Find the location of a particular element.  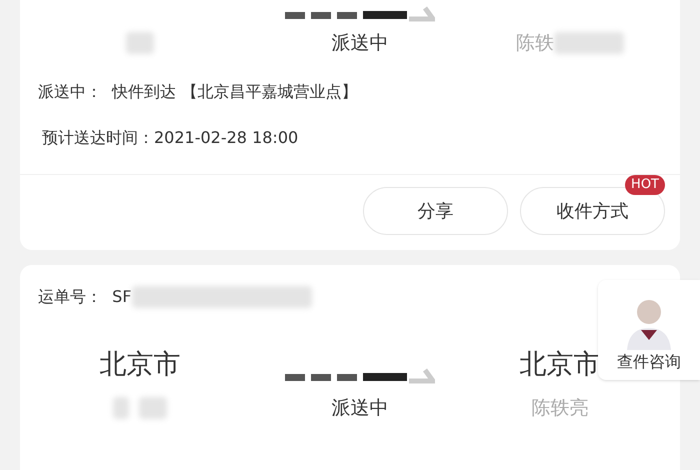

waybill-number: 运单号： SF is located at coordinates (85, 297).